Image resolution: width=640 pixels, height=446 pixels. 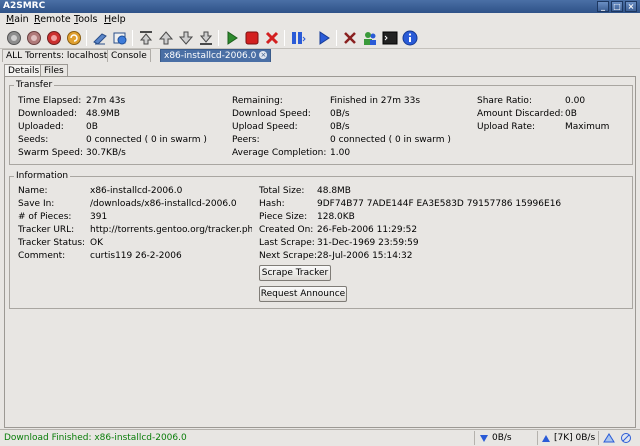 What do you see at coordinates (74, 38) in the screenshot?
I see `refresh-icon` at bounding box center [74, 38].